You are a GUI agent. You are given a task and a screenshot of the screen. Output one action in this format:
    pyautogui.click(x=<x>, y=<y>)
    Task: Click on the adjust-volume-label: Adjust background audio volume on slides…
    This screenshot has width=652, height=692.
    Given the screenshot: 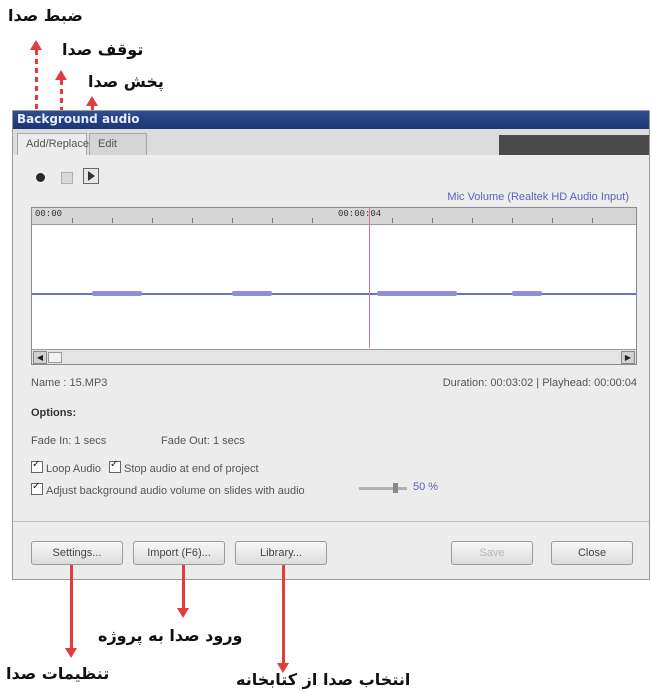 What is the action you would take?
    pyautogui.click(x=175, y=491)
    